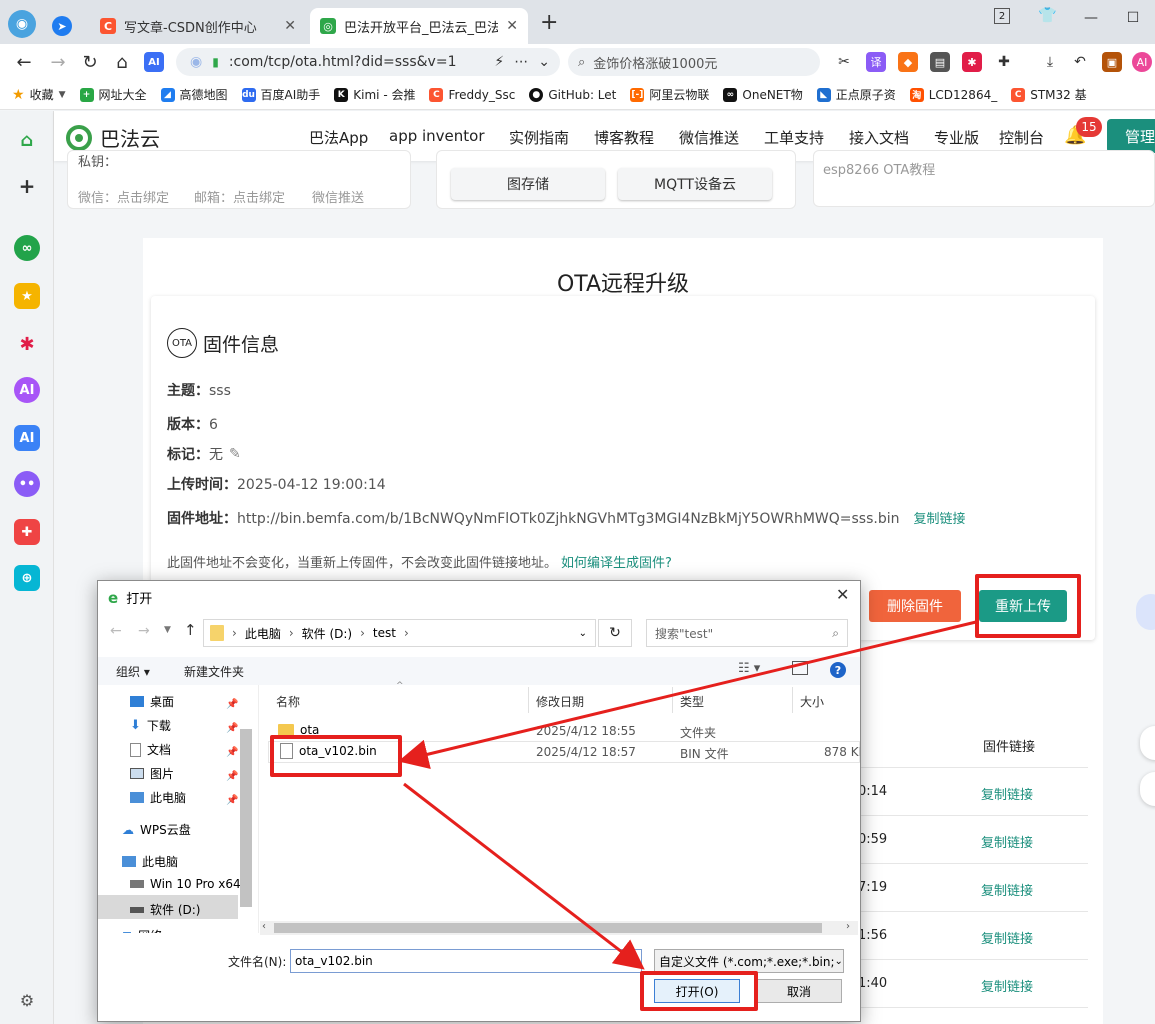 This screenshot has height=1024, width=1155. I want to click on bookmark-item: C STM32 基, so click(1049, 94).